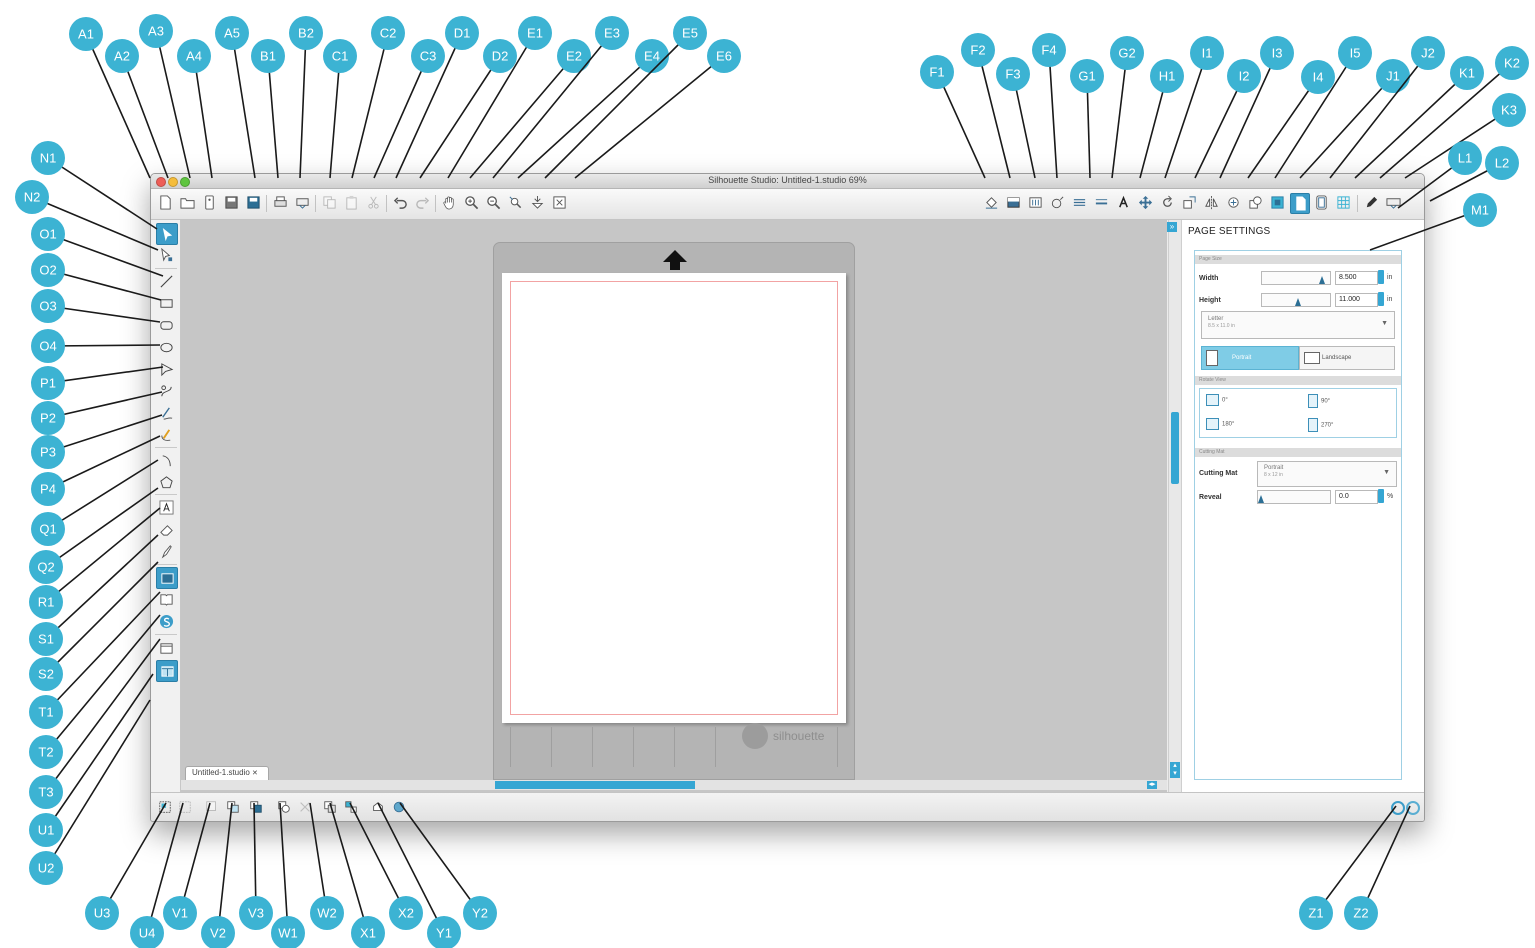  Describe the element at coordinates (147, 933) in the screenshot. I see `callout-label: U4` at that location.